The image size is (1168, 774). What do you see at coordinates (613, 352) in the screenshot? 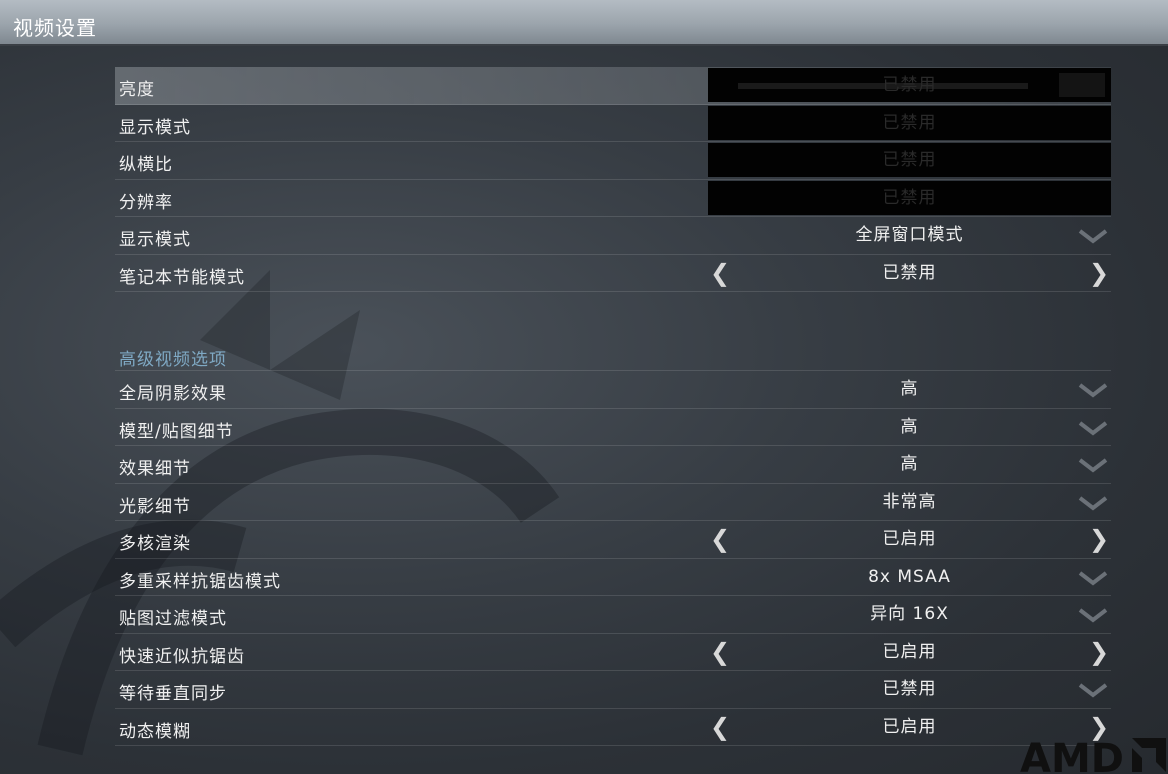
I see `section-header-advanced: 高级视频选项` at bounding box center [613, 352].